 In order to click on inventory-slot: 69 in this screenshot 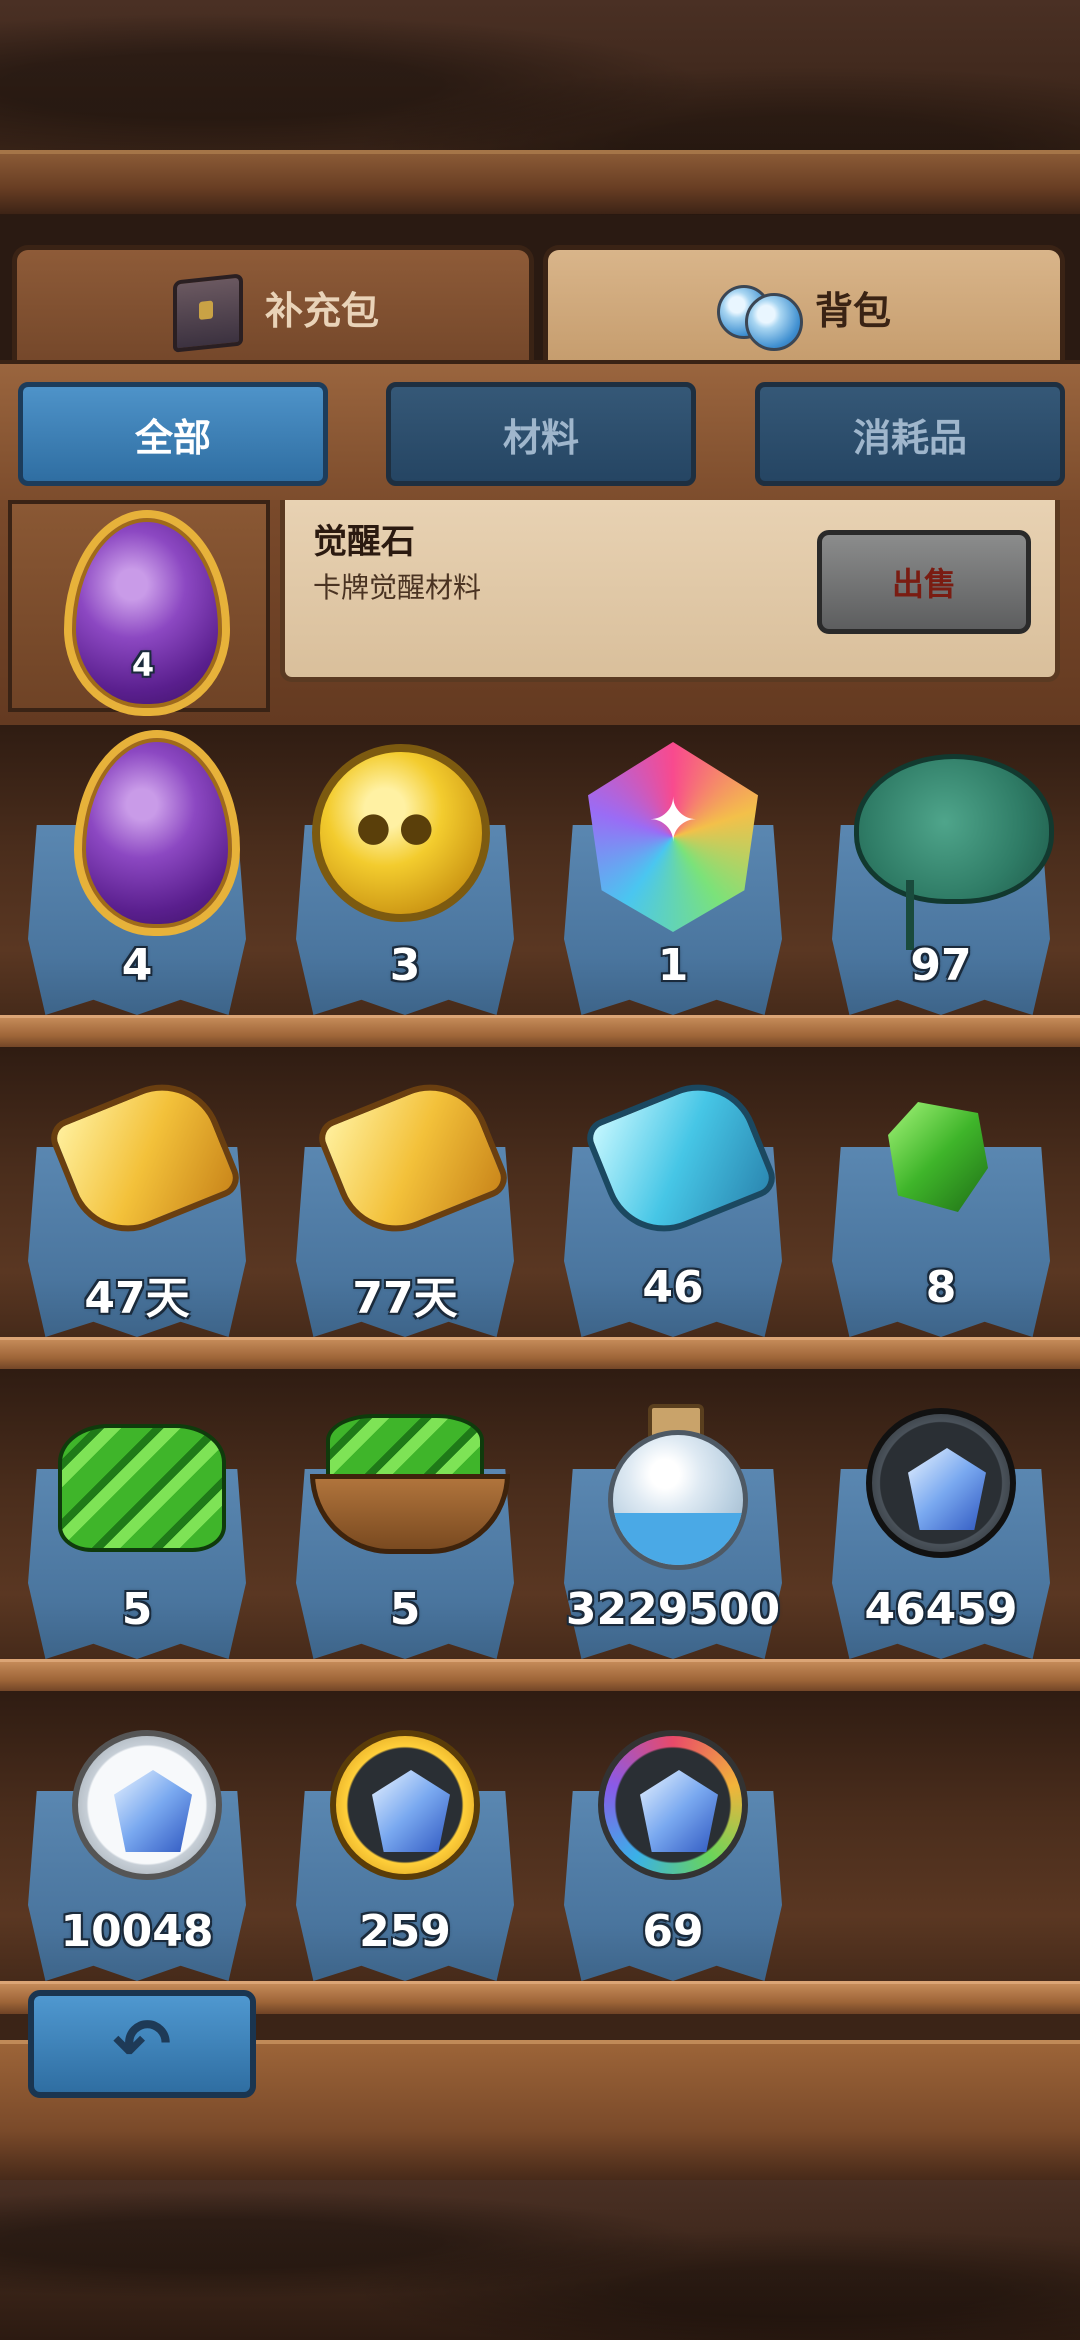, I will do `click(673, 1861)`.